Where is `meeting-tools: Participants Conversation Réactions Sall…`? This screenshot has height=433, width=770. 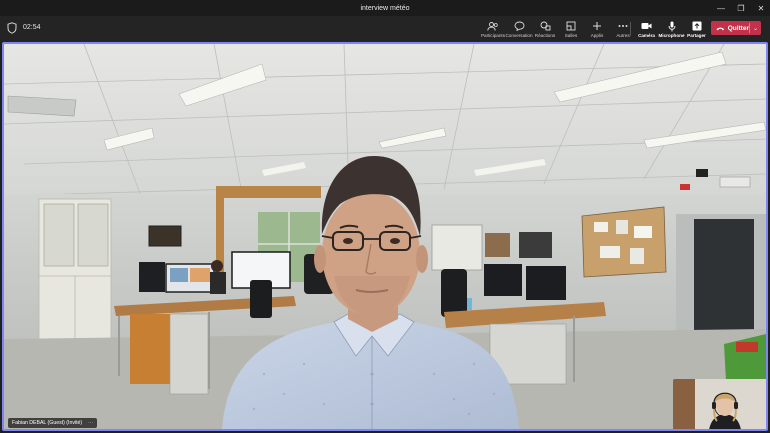
meeting-tools: Participants Conversation Réactions Sall… is located at coordinates (558, 29).